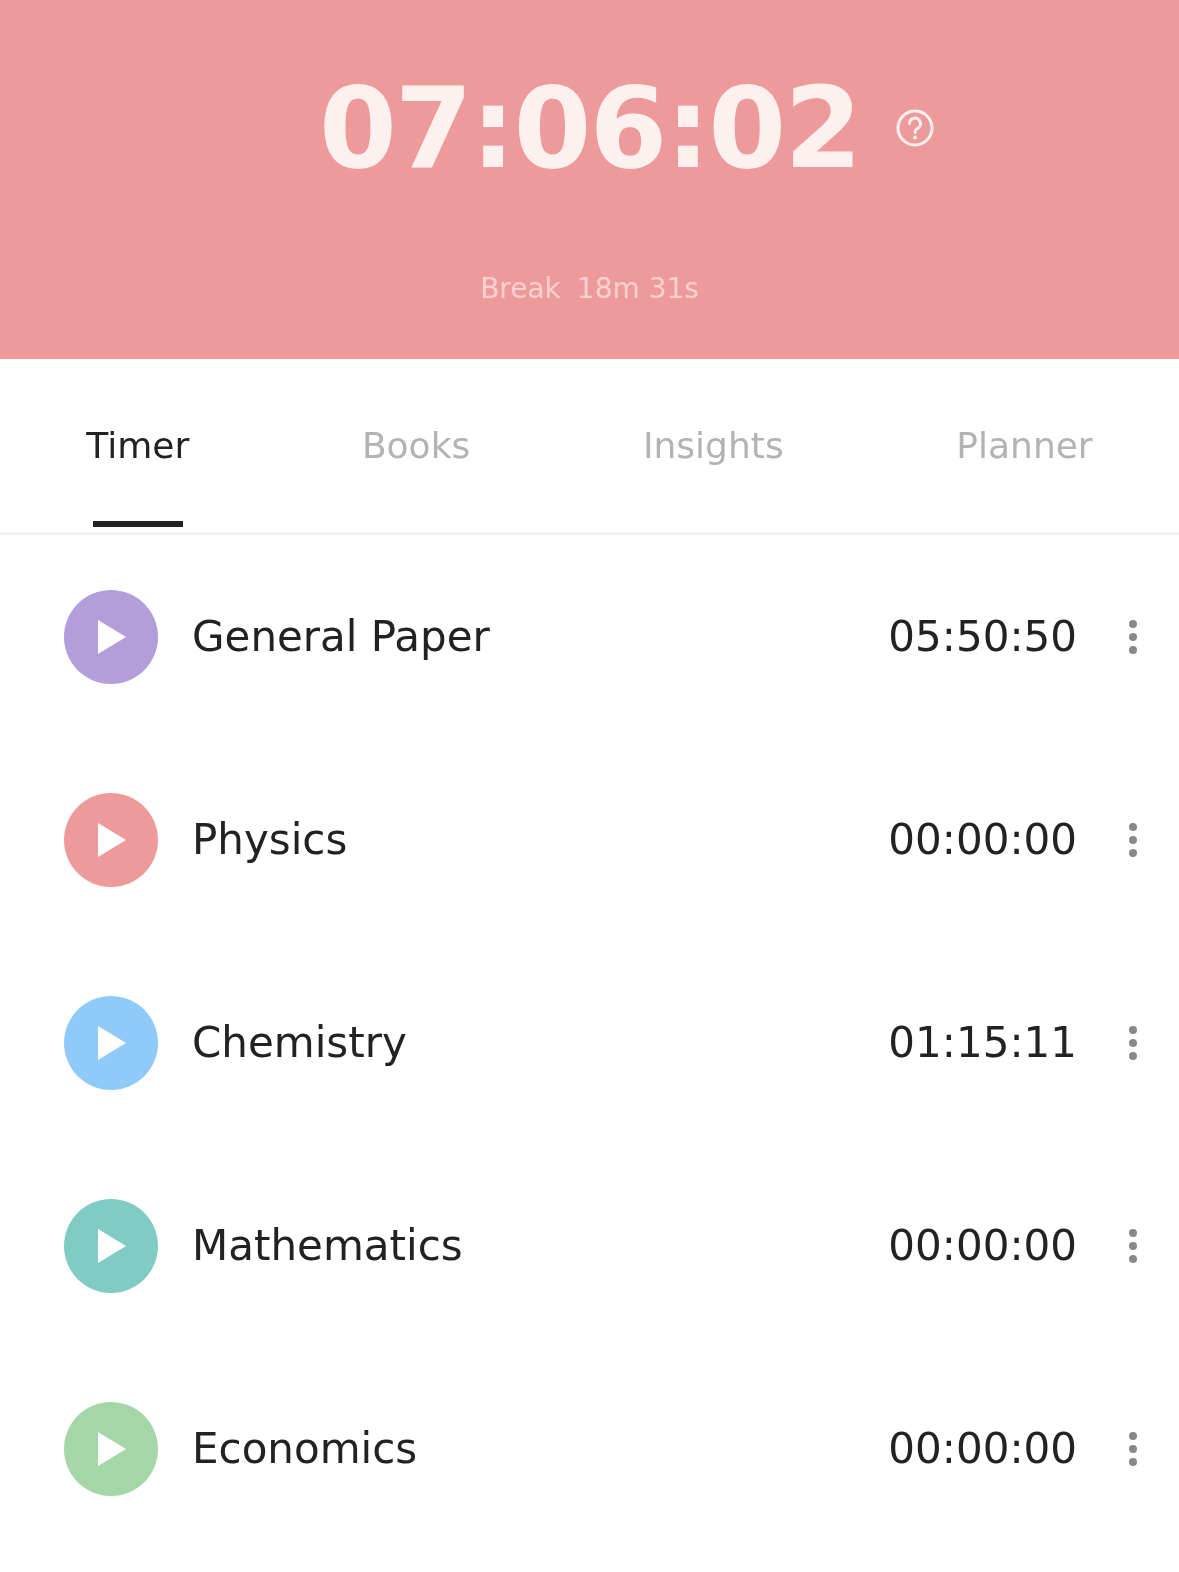 The height and width of the screenshot is (1572, 1179). Describe the element at coordinates (341, 637) in the screenshot. I see `subject-name: General Paper` at that location.